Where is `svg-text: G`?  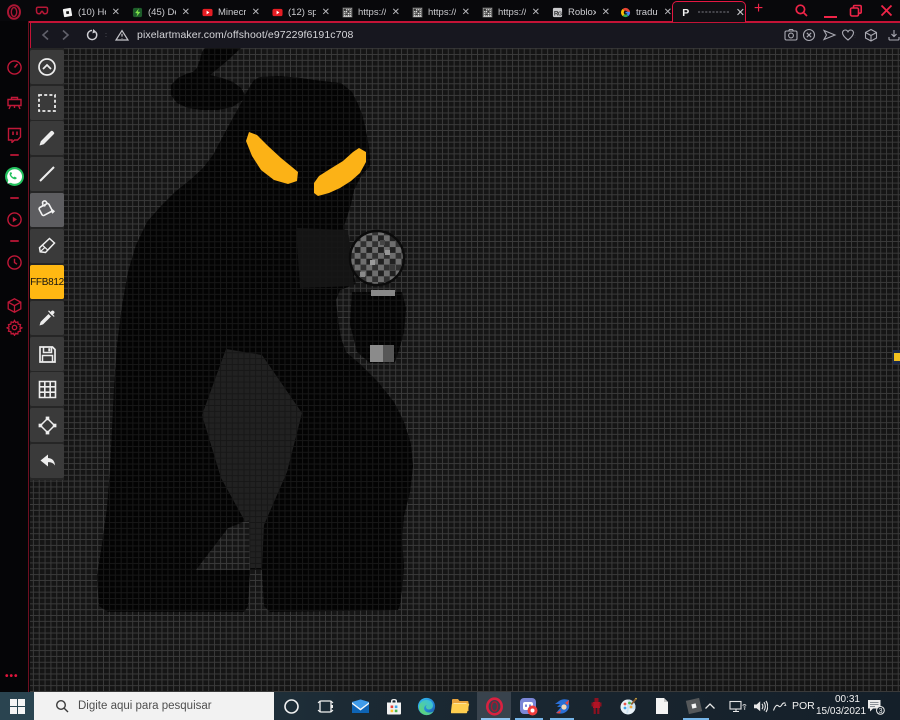
svg-text: G is located at coordinates (560, 14).